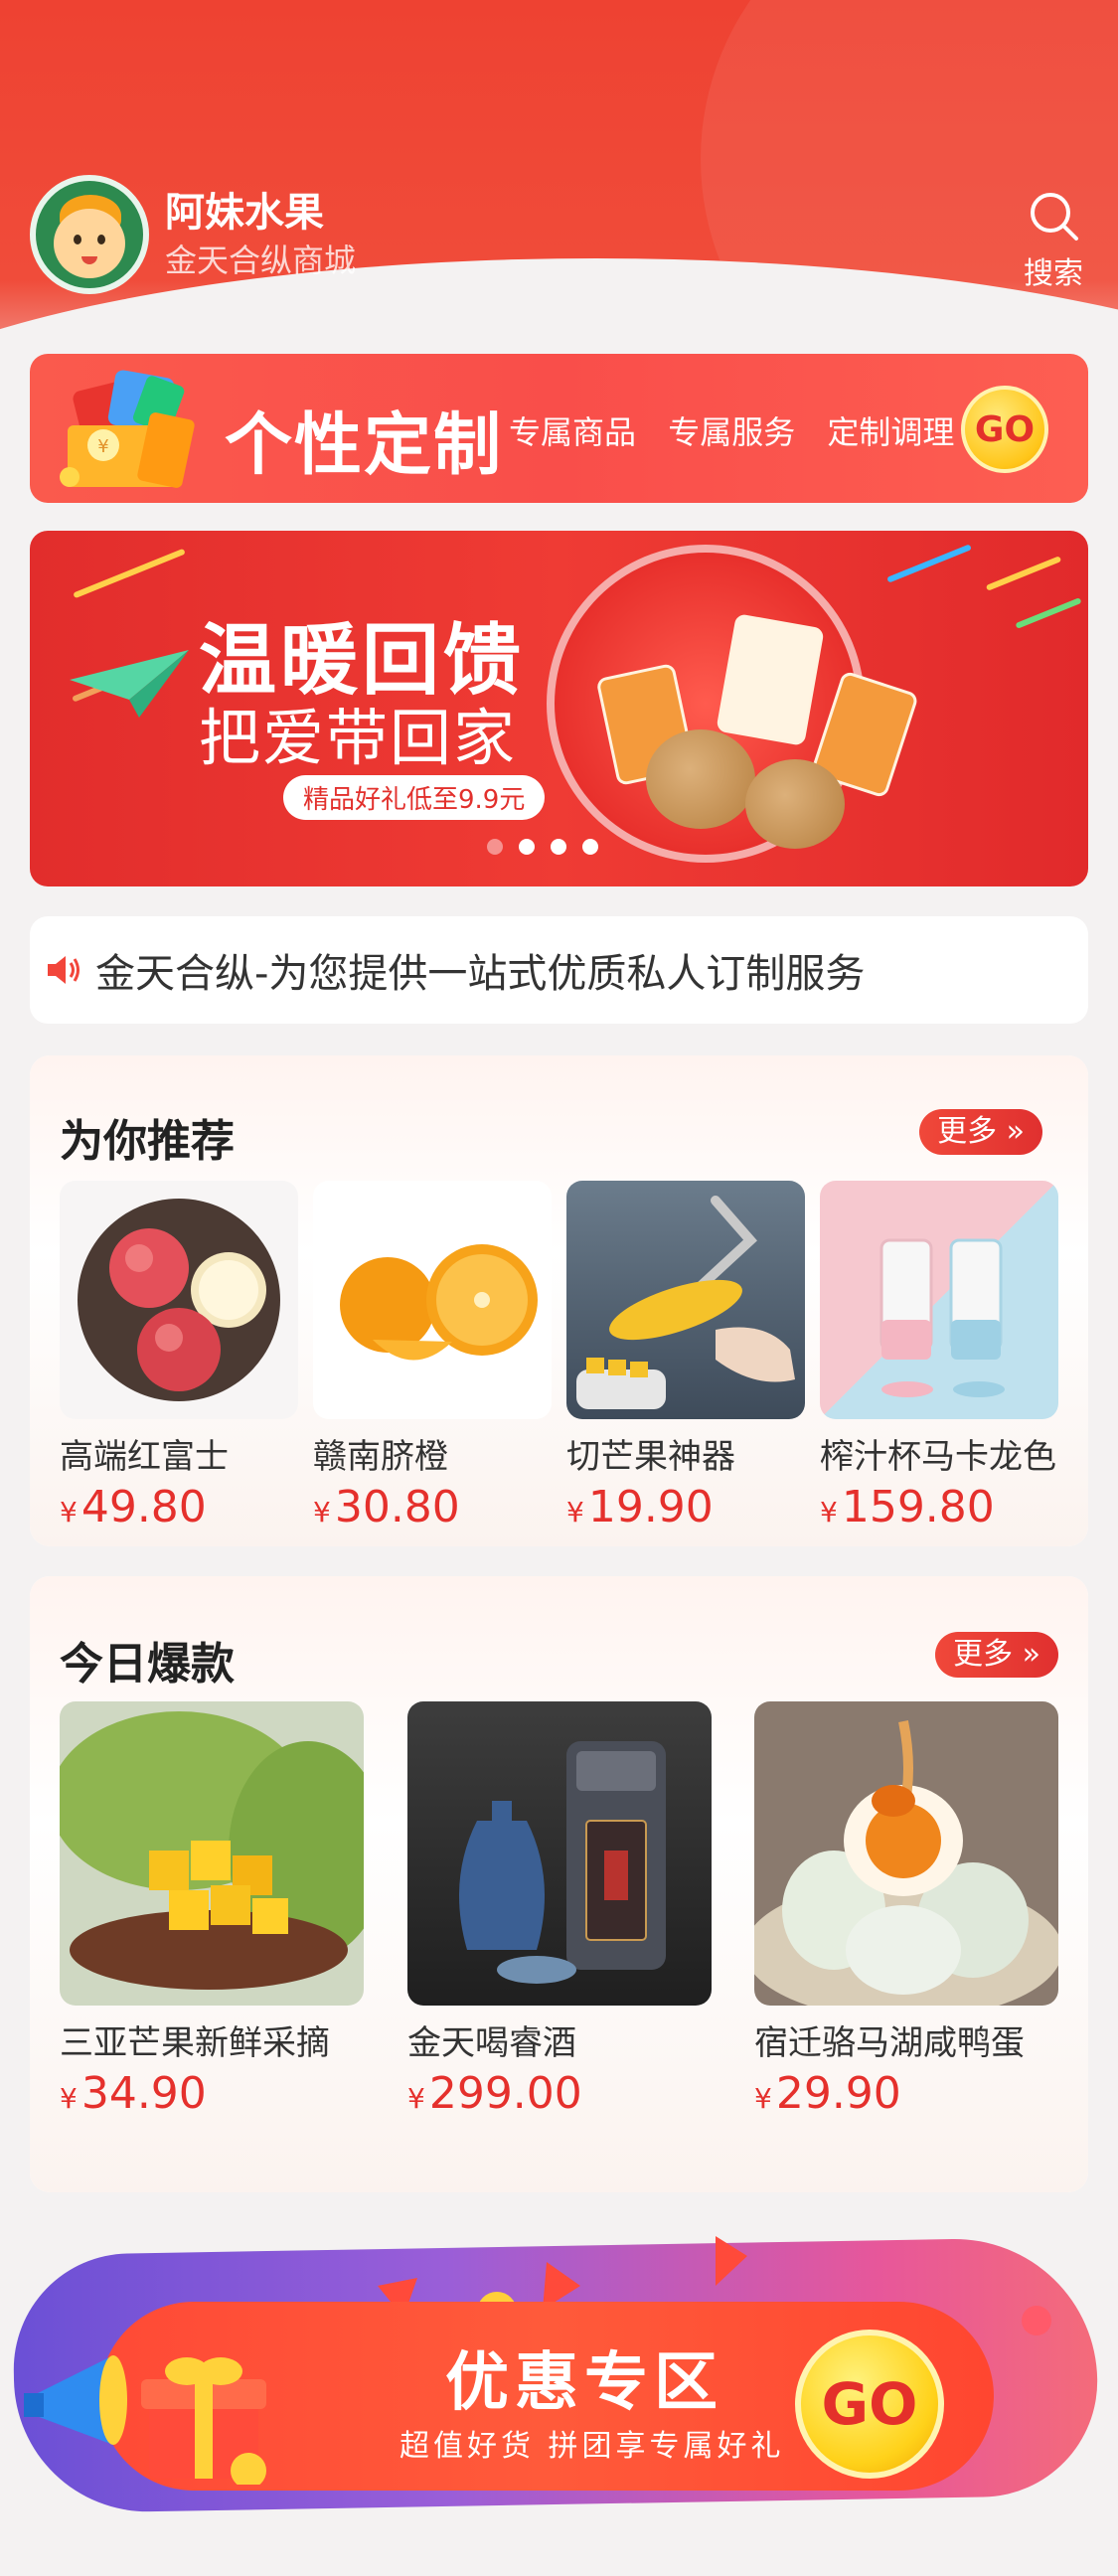 The image size is (1118, 2576). I want to click on recommend-title: 为你推荐, so click(147, 1141).